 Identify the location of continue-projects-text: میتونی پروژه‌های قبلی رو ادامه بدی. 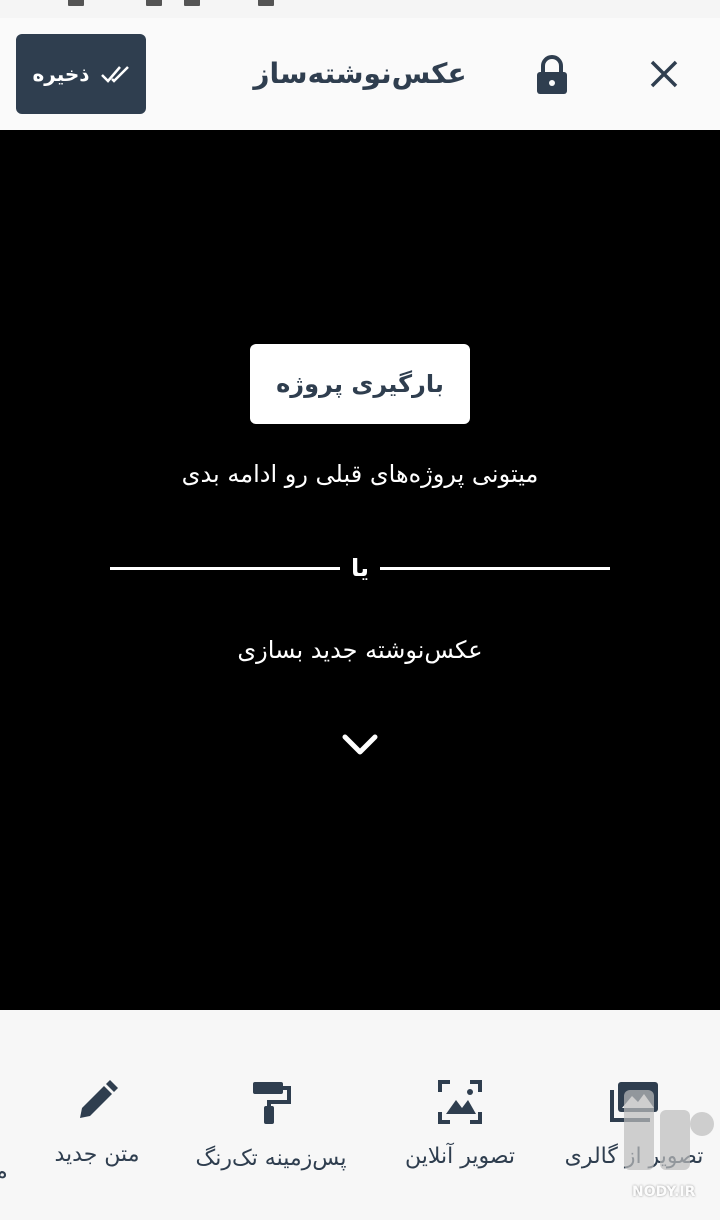
(360, 474).